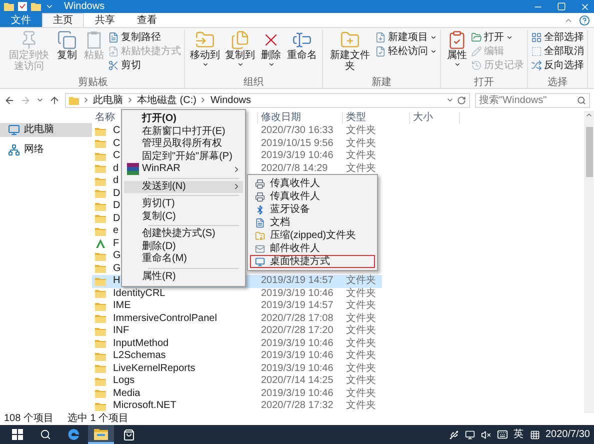  Describe the element at coordinates (502, 434) in the screenshot. I see `keyboard-icon` at that location.